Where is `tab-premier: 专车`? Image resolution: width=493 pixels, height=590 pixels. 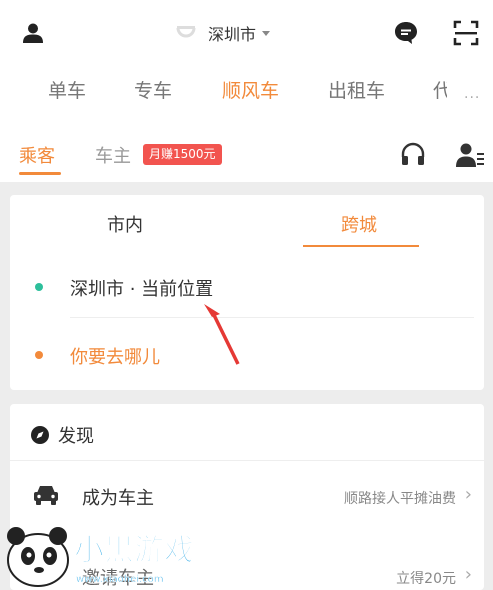 tab-premier: 专车 is located at coordinates (153, 89).